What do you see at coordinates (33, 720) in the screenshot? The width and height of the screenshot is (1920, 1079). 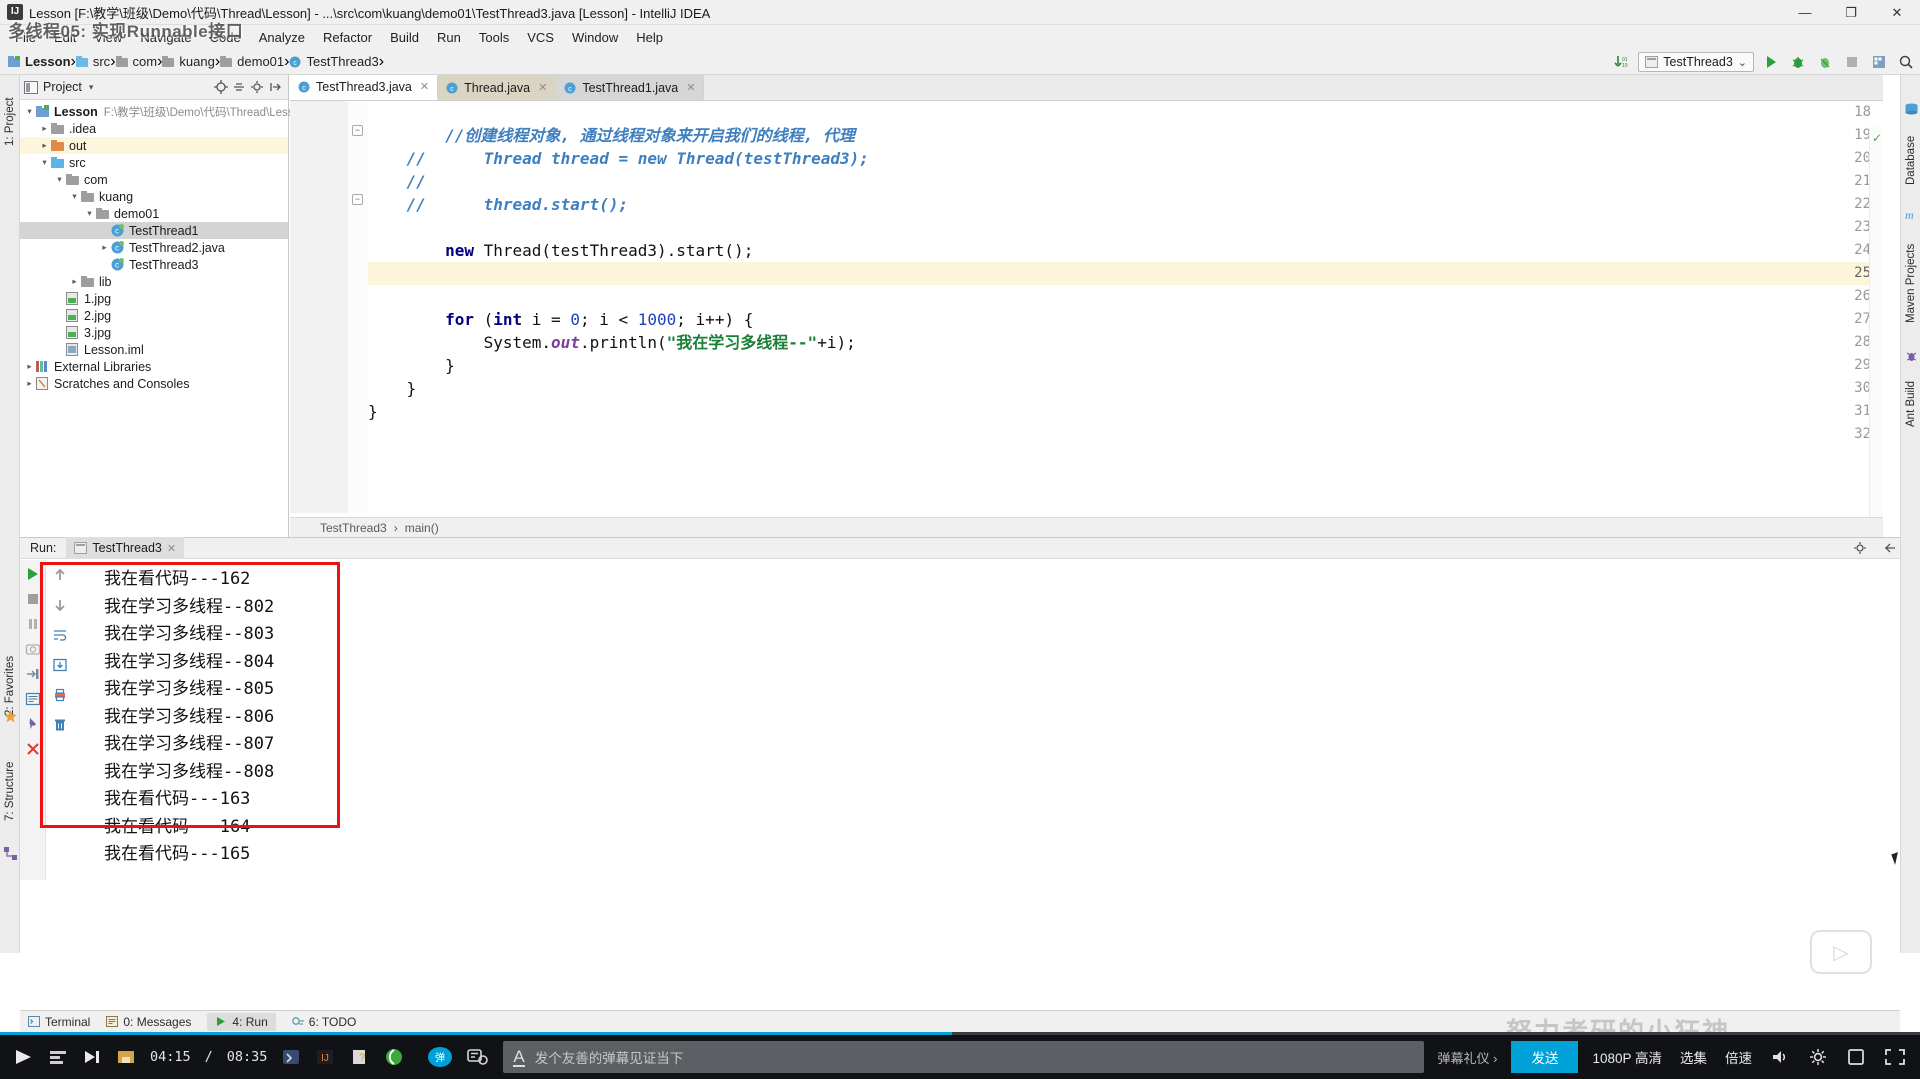 I see `run-console-toolbar-left` at bounding box center [33, 720].